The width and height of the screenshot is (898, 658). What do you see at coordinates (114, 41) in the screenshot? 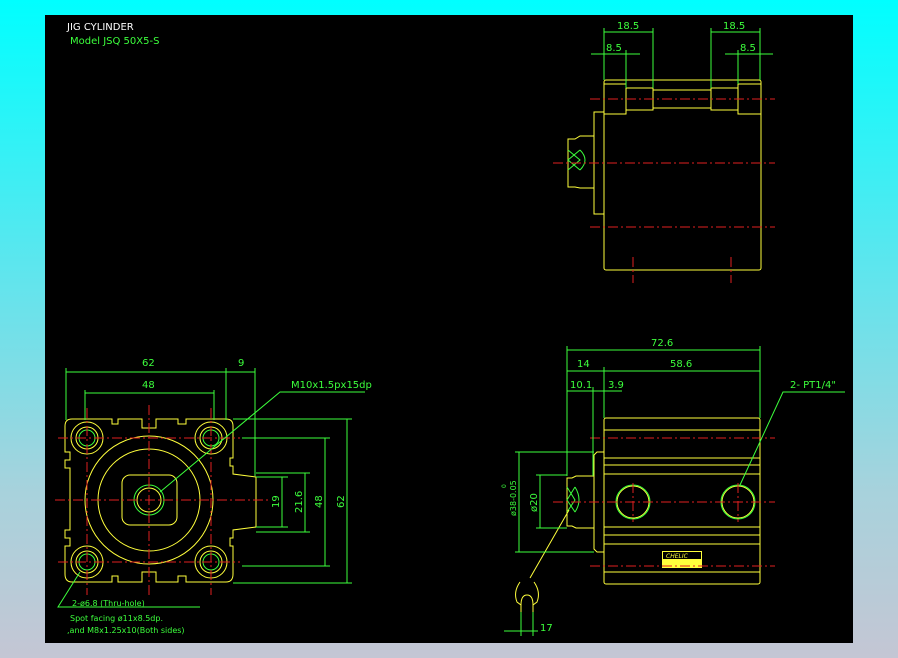
I see `model-label: Model JSQ 50X5-S` at bounding box center [114, 41].